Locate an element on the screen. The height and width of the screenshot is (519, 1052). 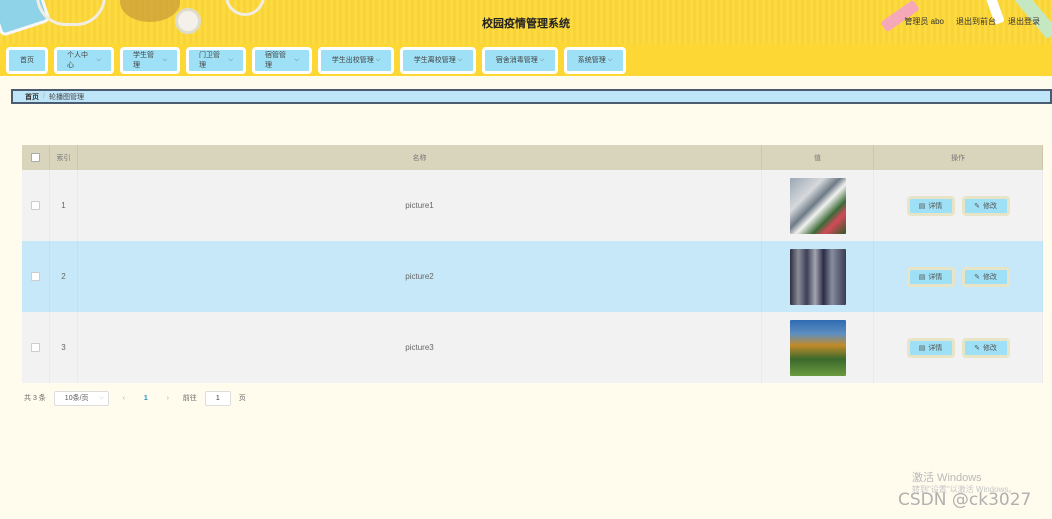
breadcrumb-current: 轮播图管理 is located at coordinates (66, 97).